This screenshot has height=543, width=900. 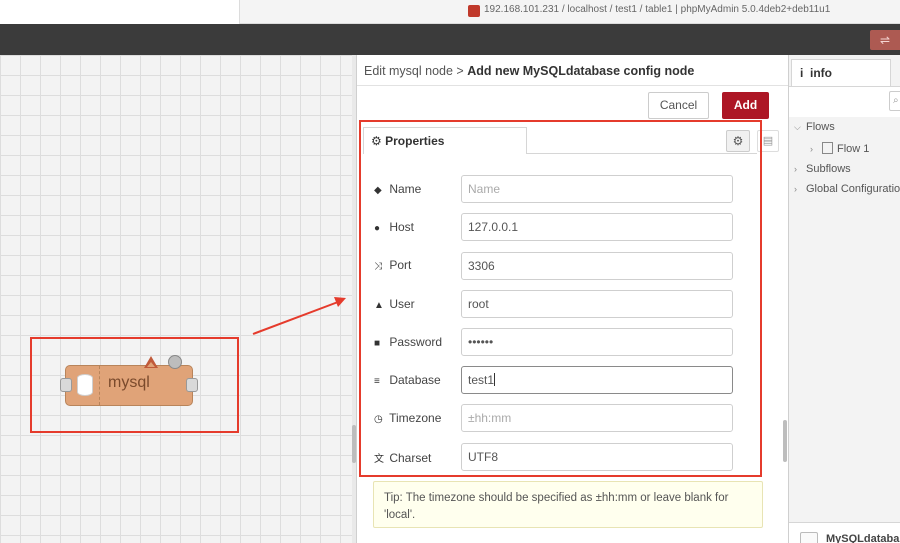 What do you see at coordinates (572, 85) in the screenshot?
I see `tray-divider` at bounding box center [572, 85].